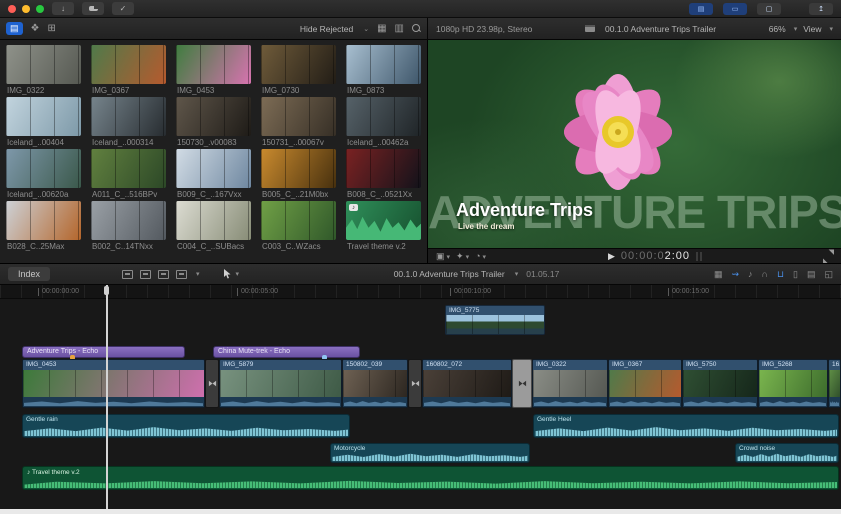 This screenshot has width=841, height=514. Describe the element at coordinates (811, 274) in the screenshot. I see `media-browser-icon: ▤` at that location.